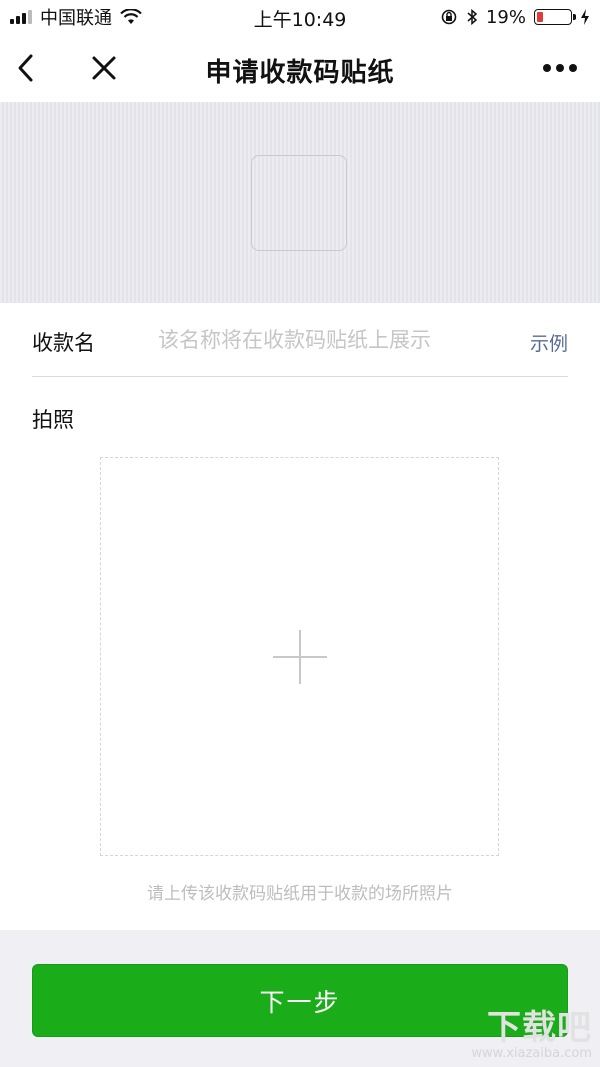  I want to click on footer: 下一步 下载吧 www.xiazaiba.com, so click(300, 998).